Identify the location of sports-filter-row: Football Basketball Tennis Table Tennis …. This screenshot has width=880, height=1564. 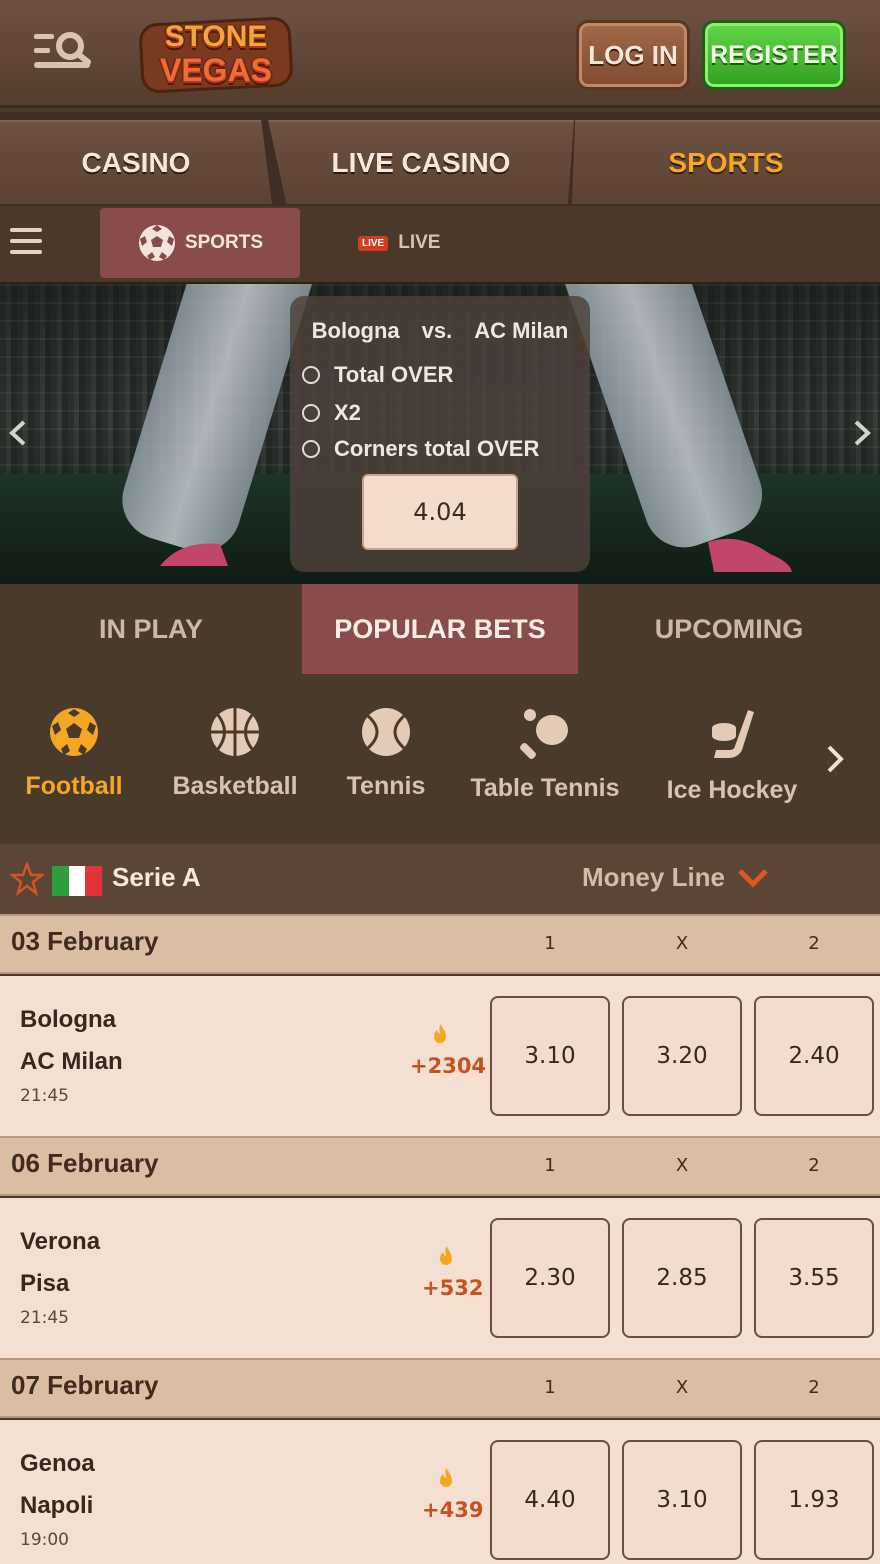
(440, 759).